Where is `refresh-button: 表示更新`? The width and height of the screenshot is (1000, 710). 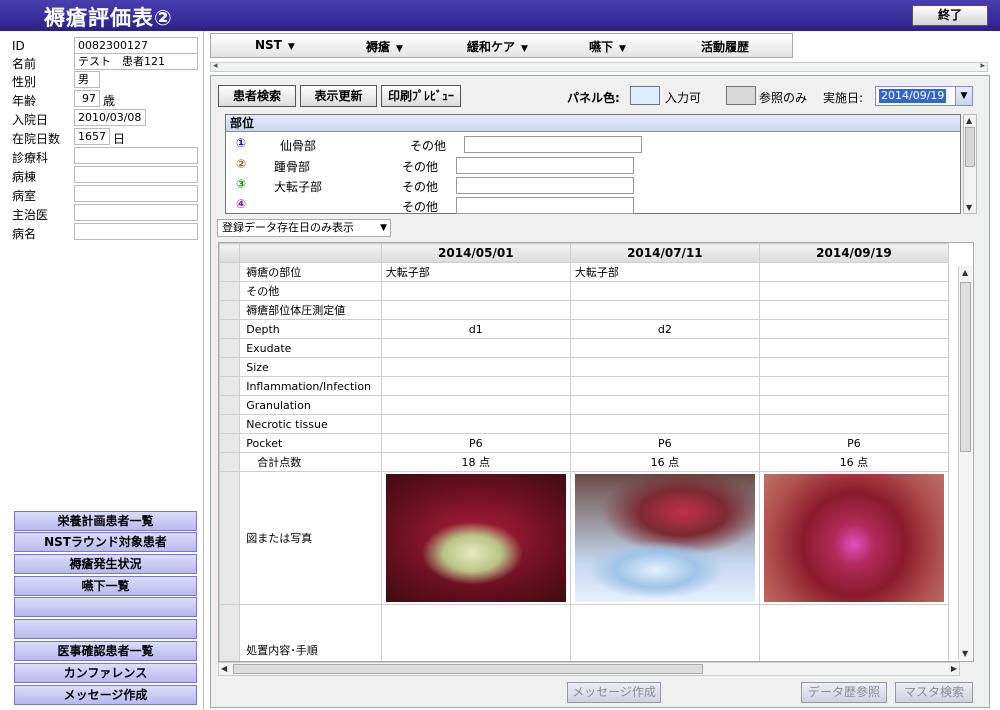 refresh-button: 表示更新 is located at coordinates (338, 96).